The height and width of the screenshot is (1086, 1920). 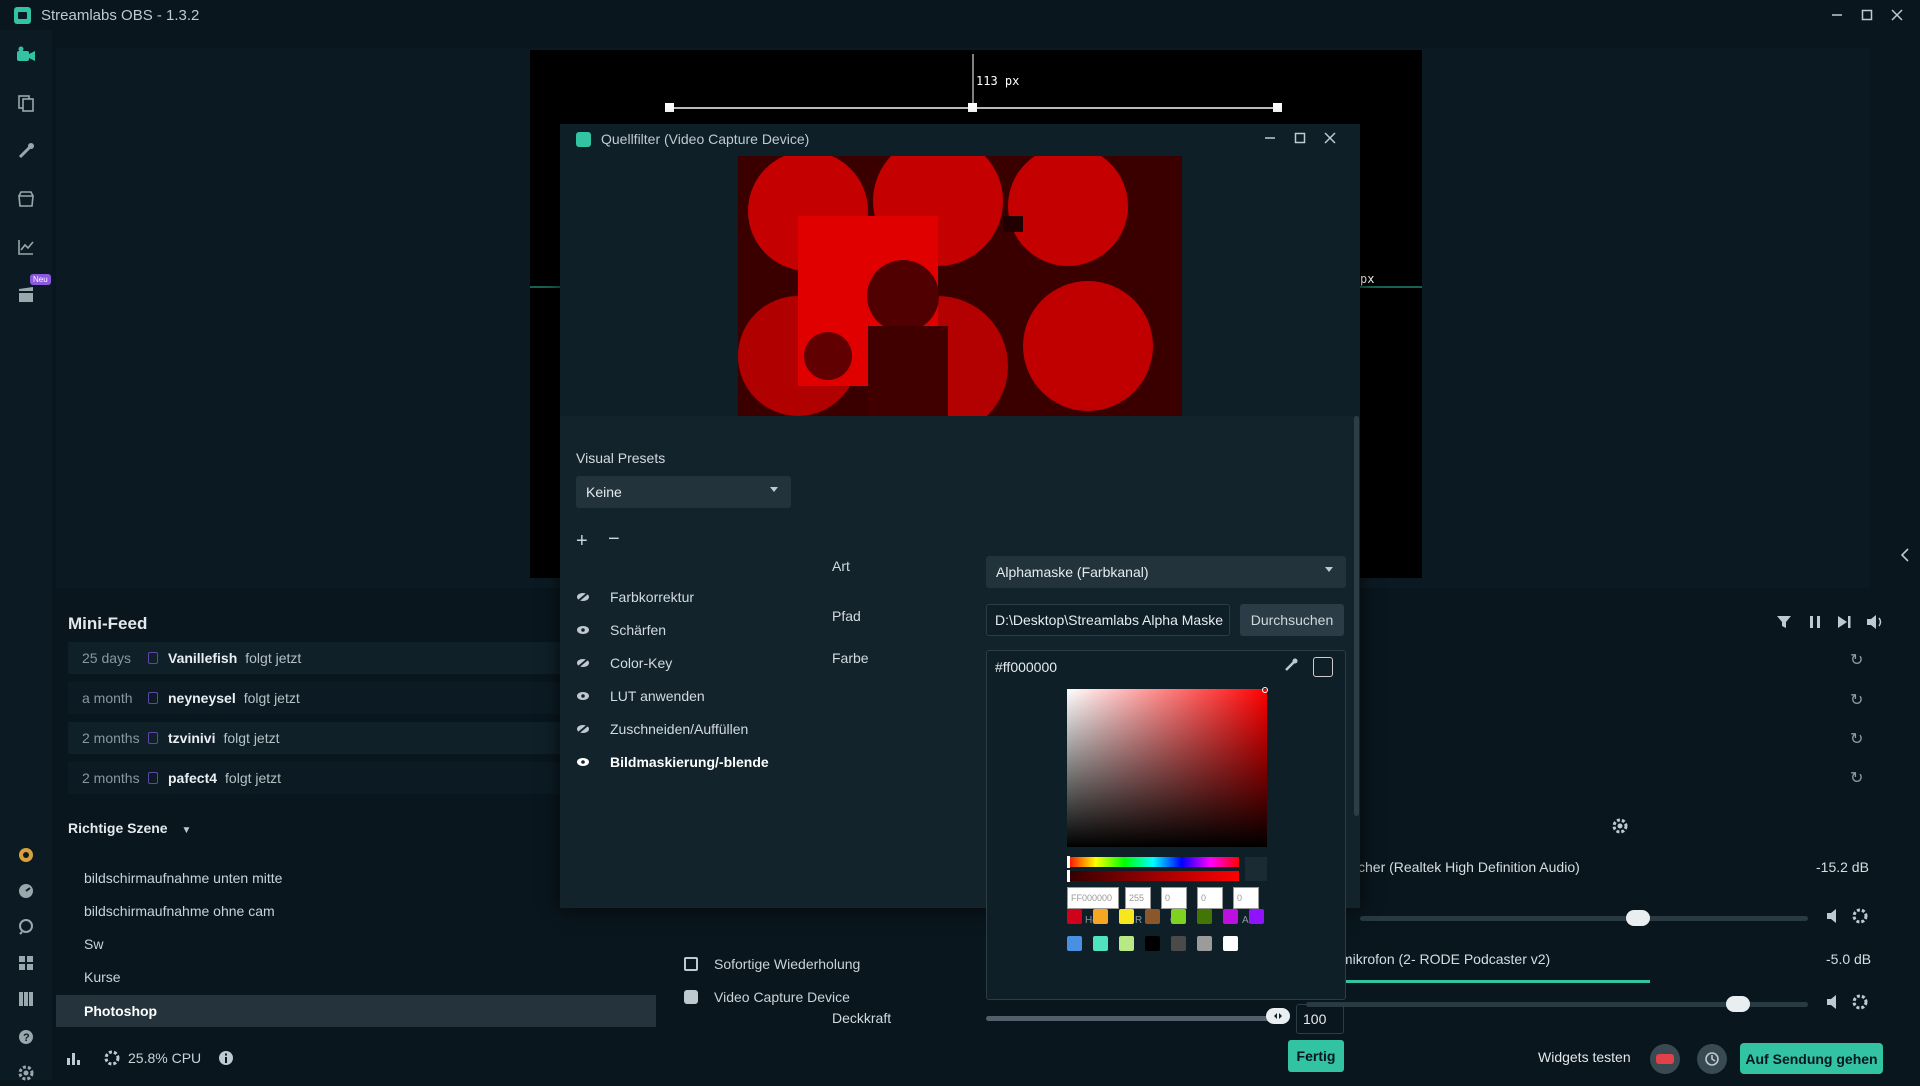 I want to click on dashboard-icon, so click(x=26, y=891).